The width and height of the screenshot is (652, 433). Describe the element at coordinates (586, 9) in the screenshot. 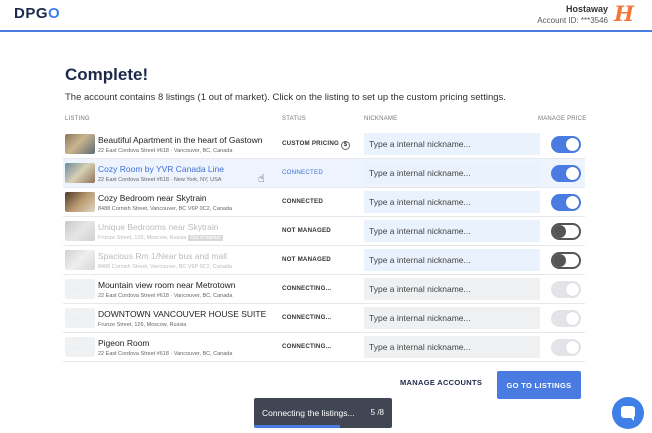

I see `account-name: Hostaway` at that location.